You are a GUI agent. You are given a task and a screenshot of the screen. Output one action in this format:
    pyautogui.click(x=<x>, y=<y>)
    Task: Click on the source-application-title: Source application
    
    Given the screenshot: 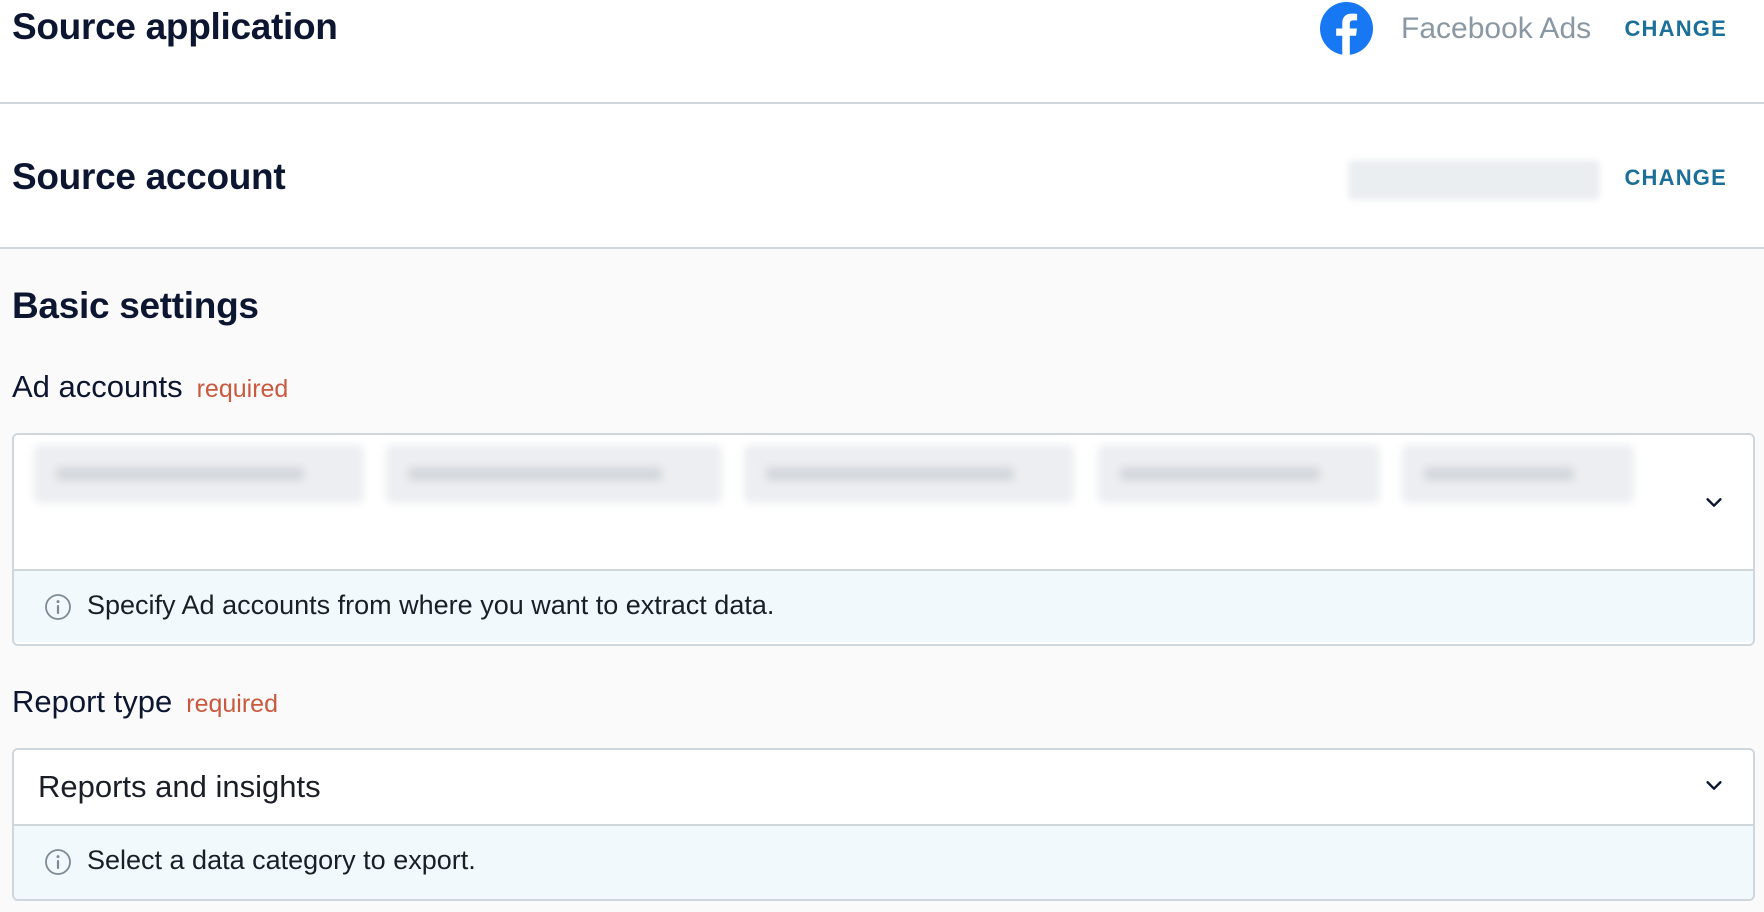 What is the action you would take?
    pyautogui.click(x=175, y=26)
    